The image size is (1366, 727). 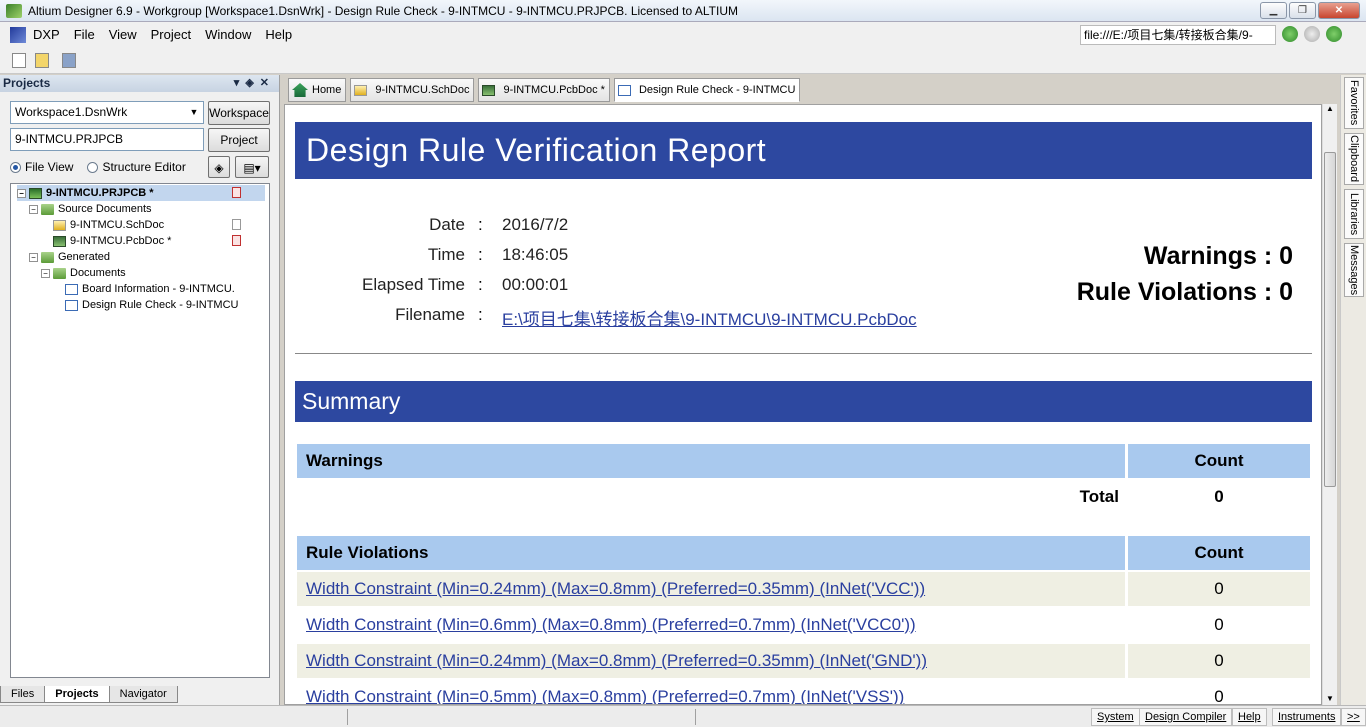 What do you see at coordinates (219, 167) in the screenshot?
I see `layers-view-icon: ◈` at bounding box center [219, 167].